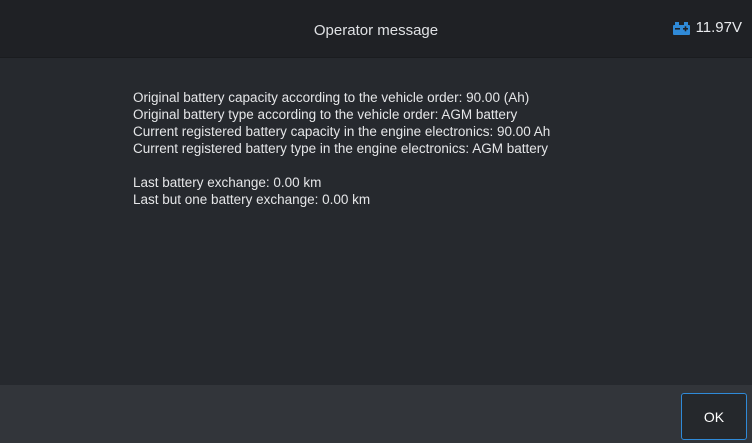  I want to click on footer-bar, so click(376, 414).